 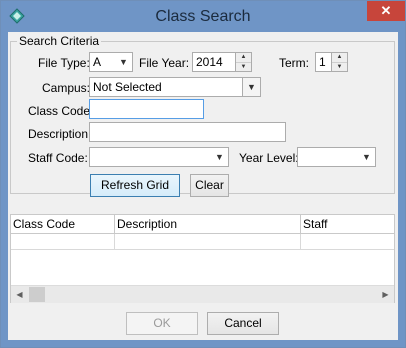 What do you see at coordinates (202, 294) in the screenshot?
I see `horizontal-scrollbar: ◀ ▶` at bounding box center [202, 294].